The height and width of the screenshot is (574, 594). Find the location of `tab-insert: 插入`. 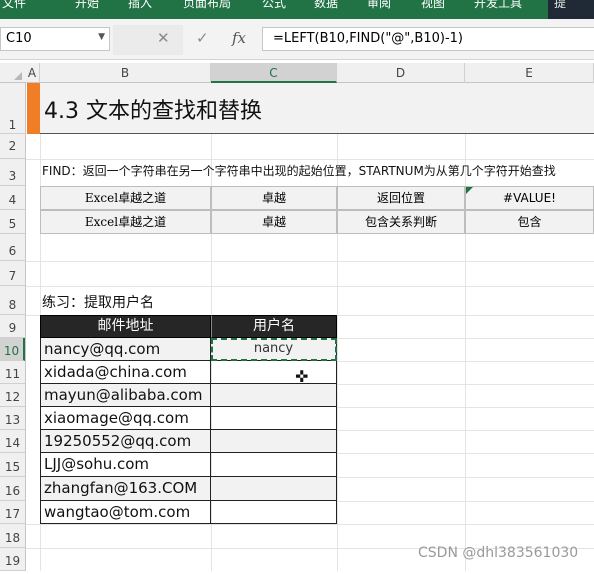

tab-insert: 插入 is located at coordinates (140, 5).